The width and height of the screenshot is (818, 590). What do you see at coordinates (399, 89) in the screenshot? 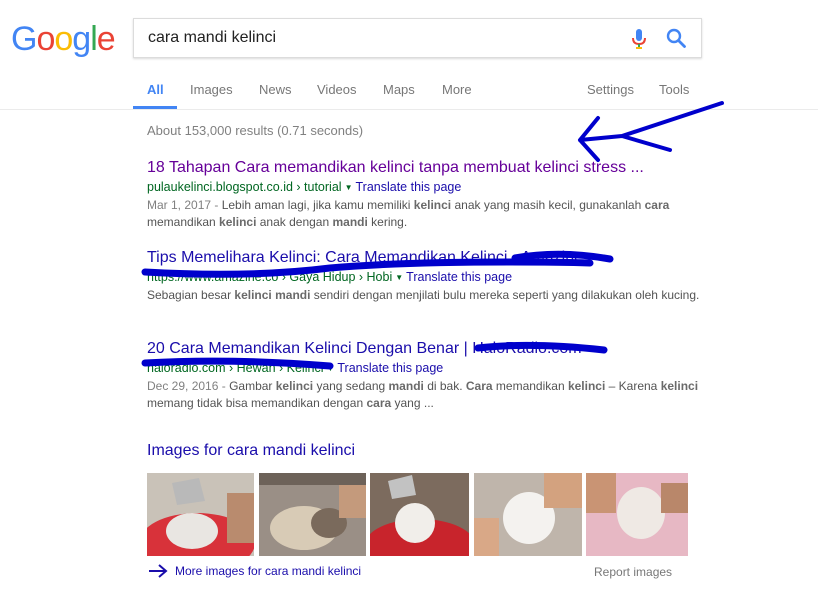
I see `tab-maps: Maps` at bounding box center [399, 89].